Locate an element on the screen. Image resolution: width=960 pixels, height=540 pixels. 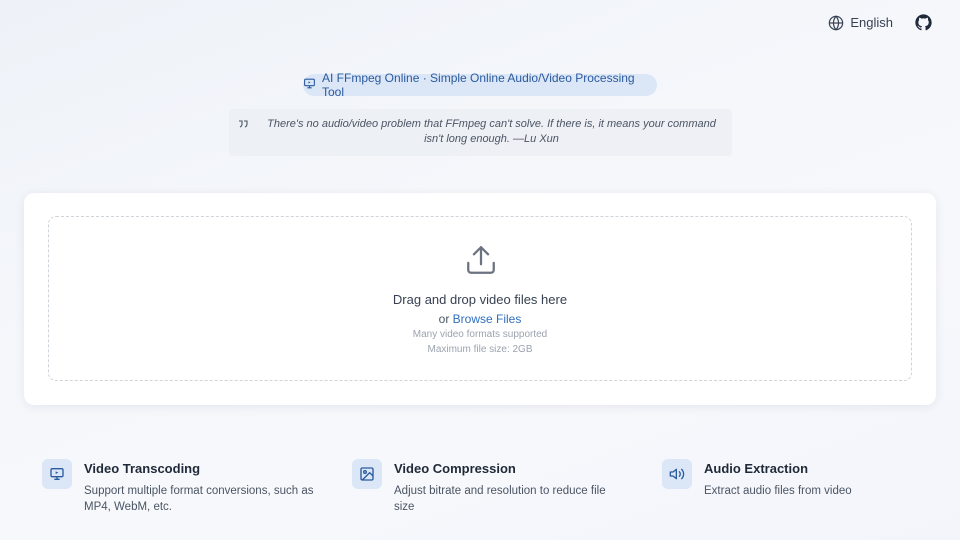
language-switcher: English is located at coordinates (860, 22).